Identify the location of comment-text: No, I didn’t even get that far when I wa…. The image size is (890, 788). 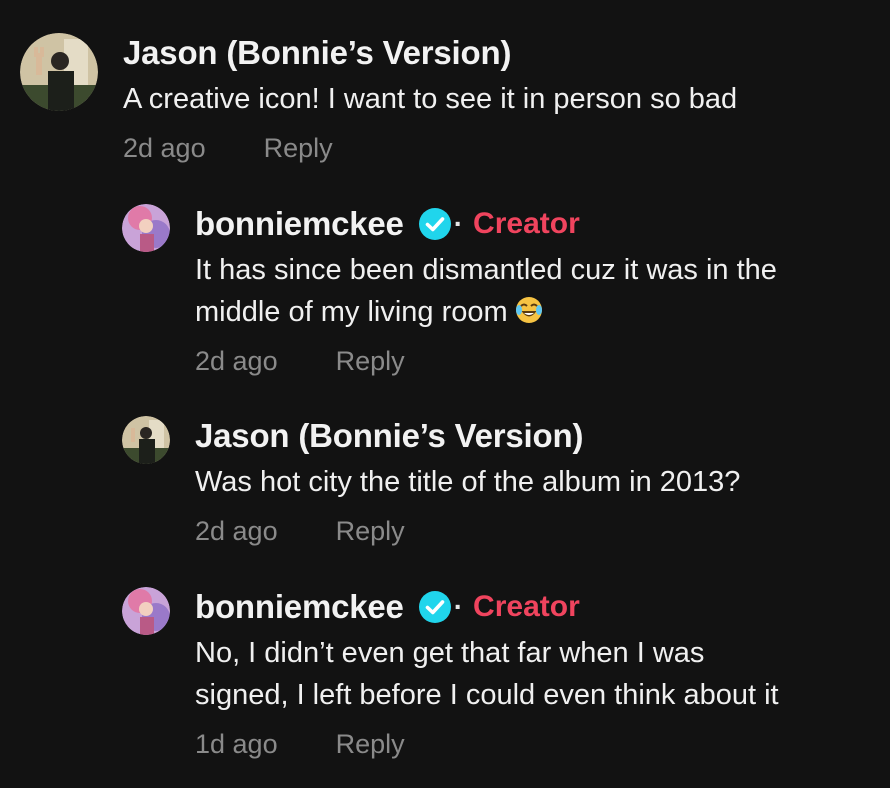
(487, 674).